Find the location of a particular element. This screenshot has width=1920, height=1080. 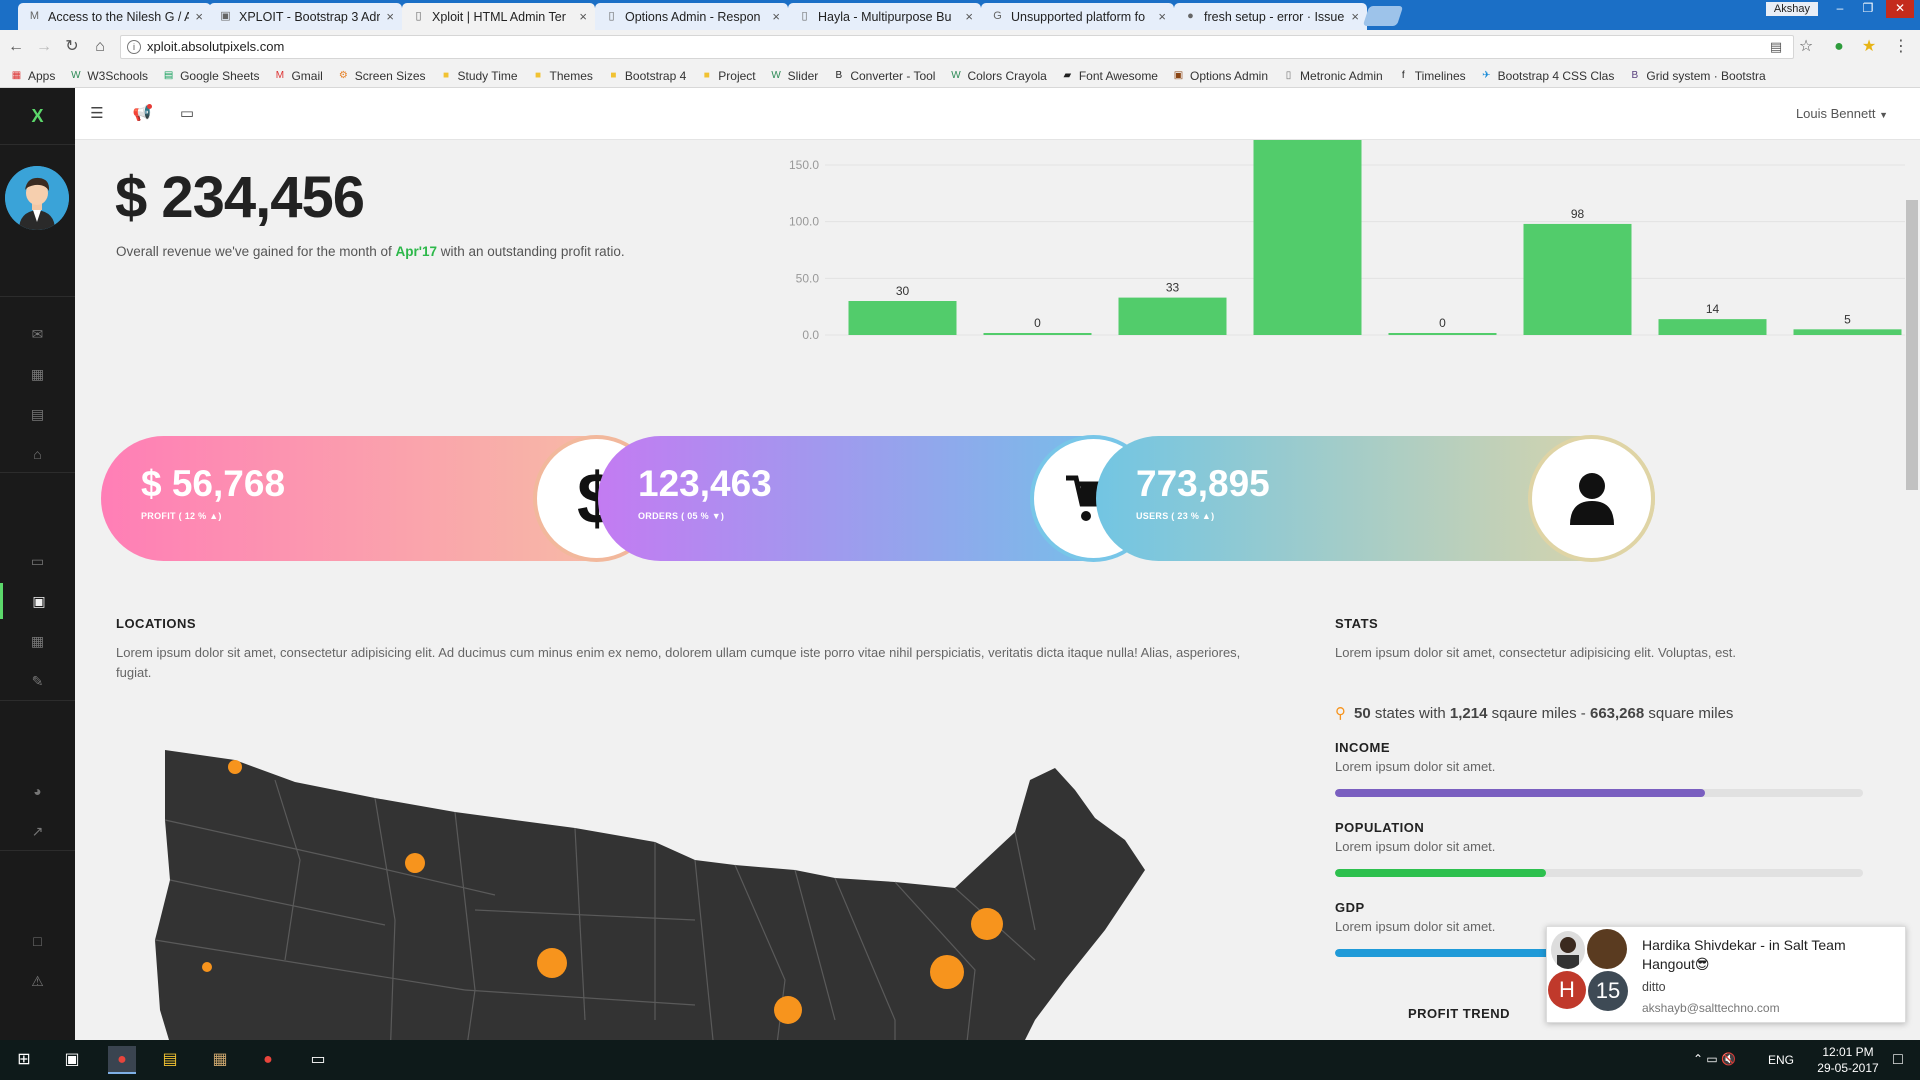

user-menu: Louis Bennett ▼ is located at coordinates (1842, 113).